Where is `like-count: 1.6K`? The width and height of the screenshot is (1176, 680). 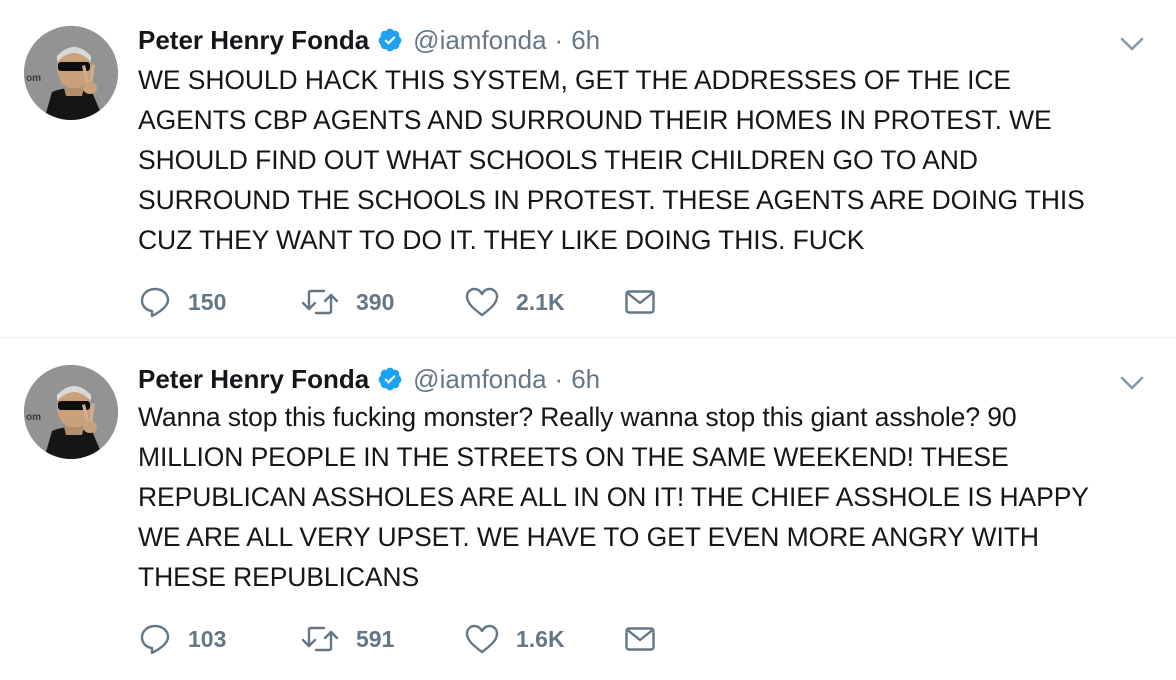 like-count: 1.6K is located at coordinates (540, 638).